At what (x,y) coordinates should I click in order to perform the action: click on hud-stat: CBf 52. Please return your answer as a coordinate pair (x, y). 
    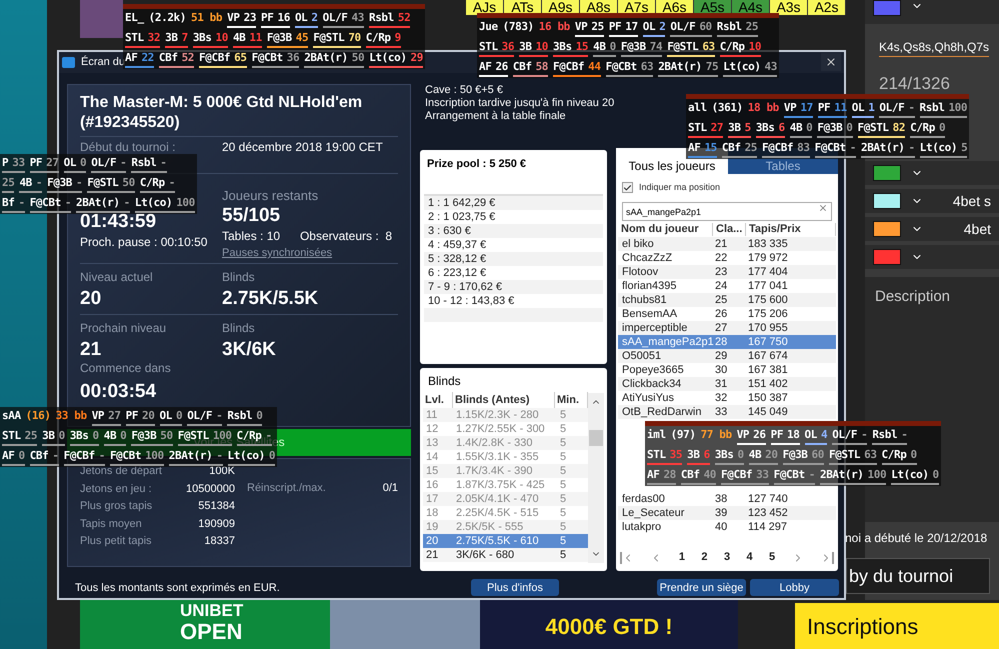
    Looking at the image, I should click on (176, 59).